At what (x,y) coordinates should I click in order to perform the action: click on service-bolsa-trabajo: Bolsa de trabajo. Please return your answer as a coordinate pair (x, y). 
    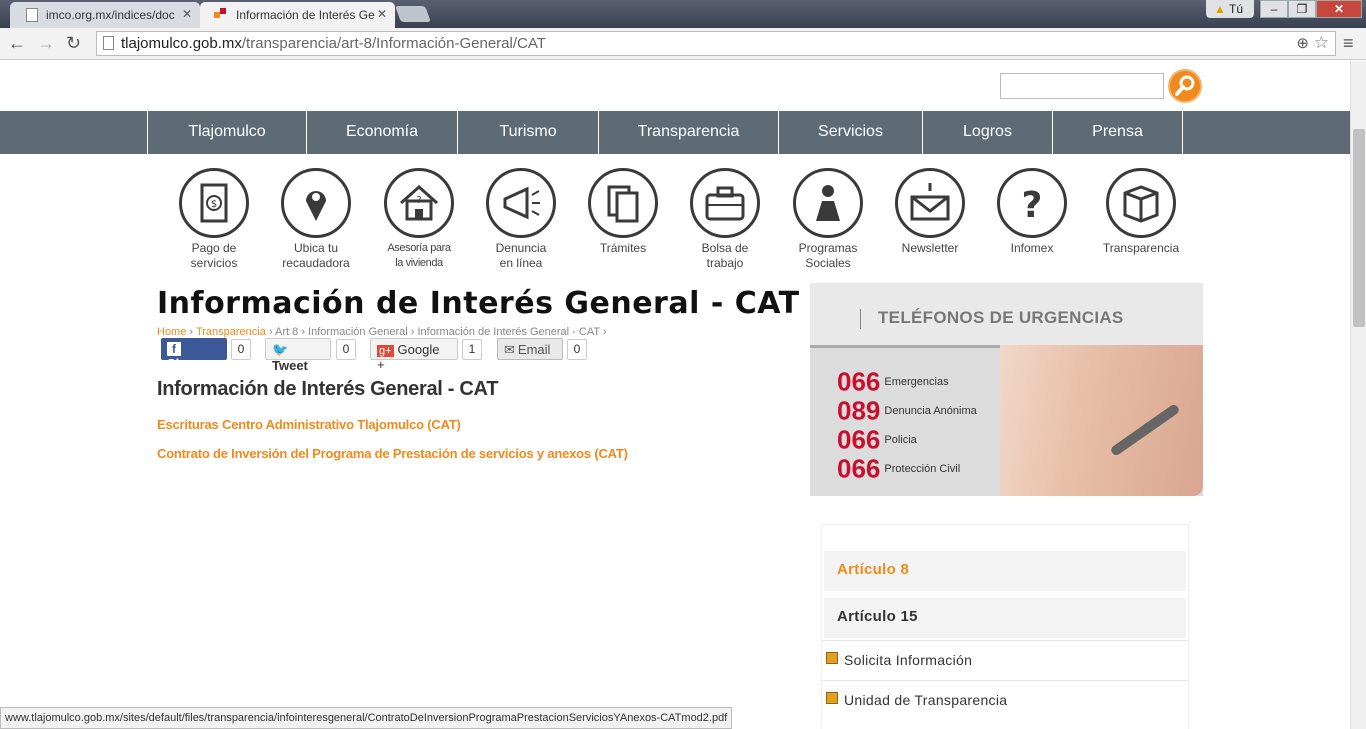
    Looking at the image, I should click on (725, 219).